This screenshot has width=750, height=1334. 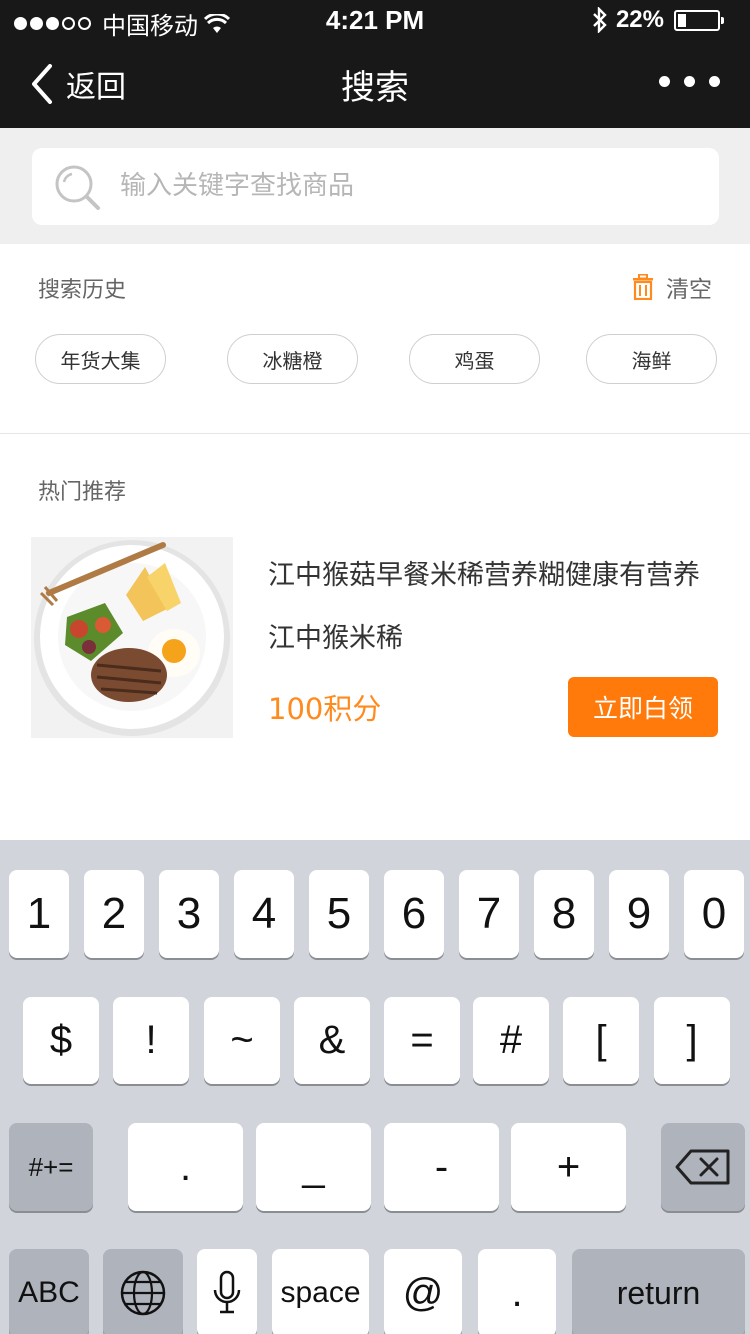 What do you see at coordinates (325, 709) in the screenshot?
I see `product-price: 100积分` at bounding box center [325, 709].